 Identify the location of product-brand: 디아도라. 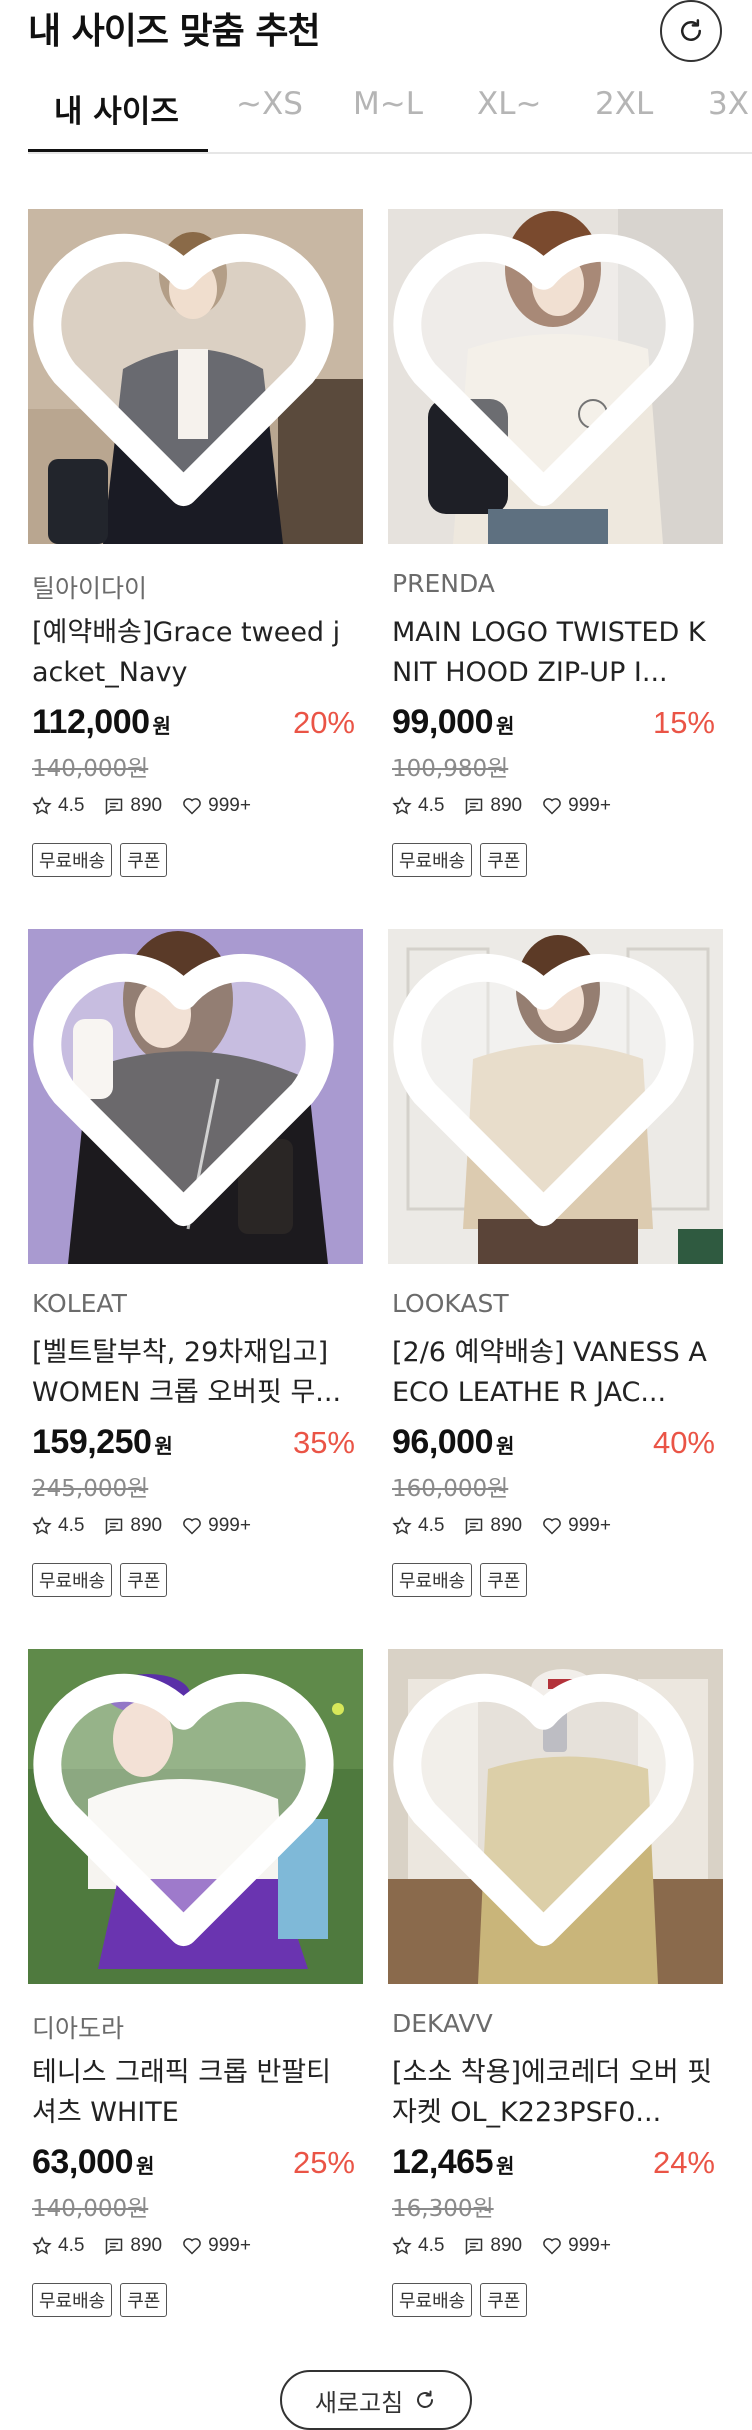
(78, 2028).